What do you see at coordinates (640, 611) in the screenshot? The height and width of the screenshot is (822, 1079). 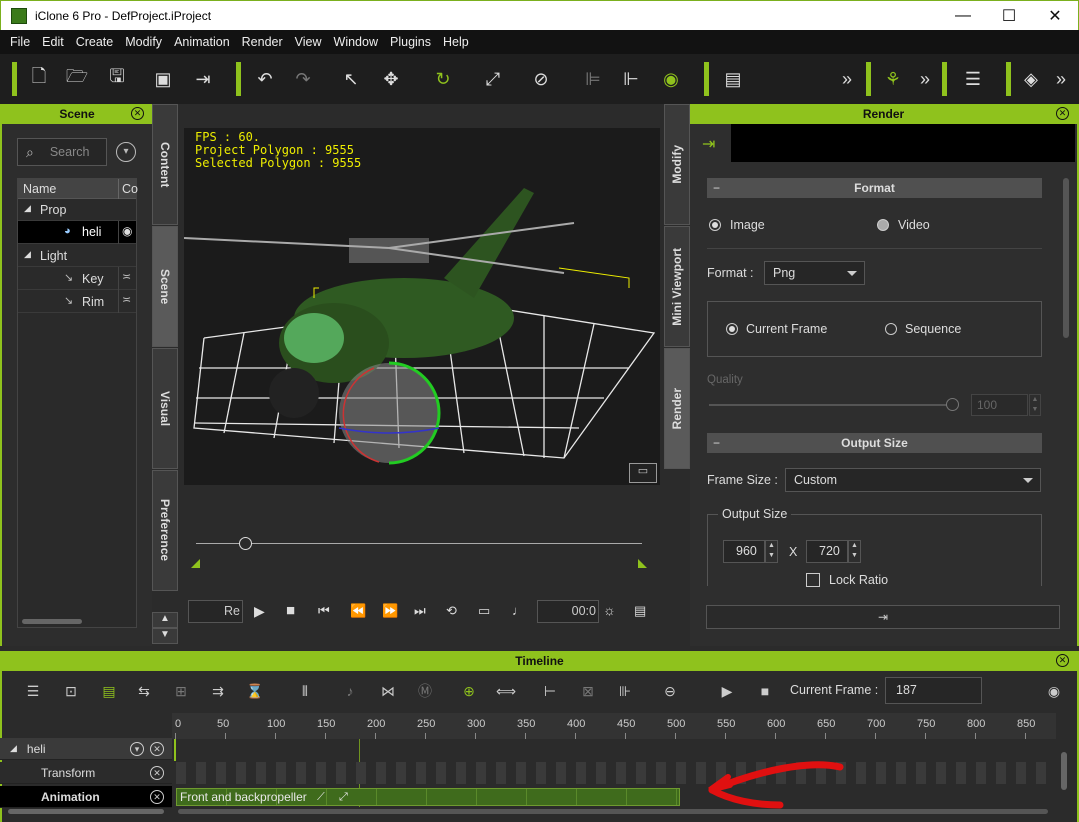 I see `panel-toggle-icon: ▤` at bounding box center [640, 611].